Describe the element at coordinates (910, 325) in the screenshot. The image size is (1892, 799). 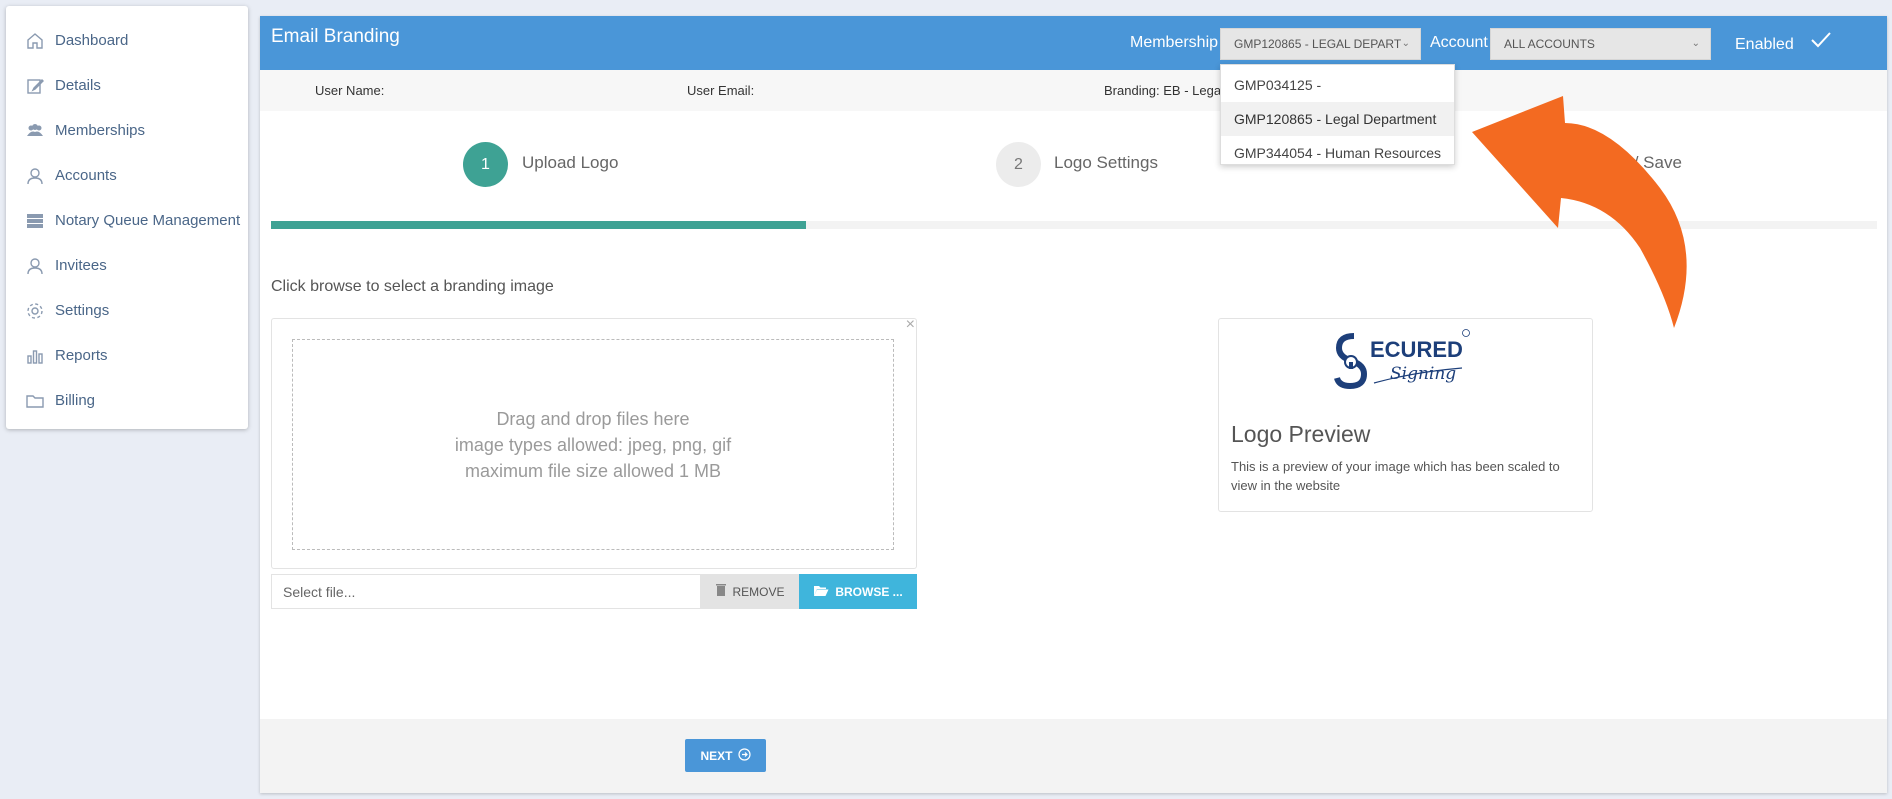
I see `close-icon: ×` at that location.